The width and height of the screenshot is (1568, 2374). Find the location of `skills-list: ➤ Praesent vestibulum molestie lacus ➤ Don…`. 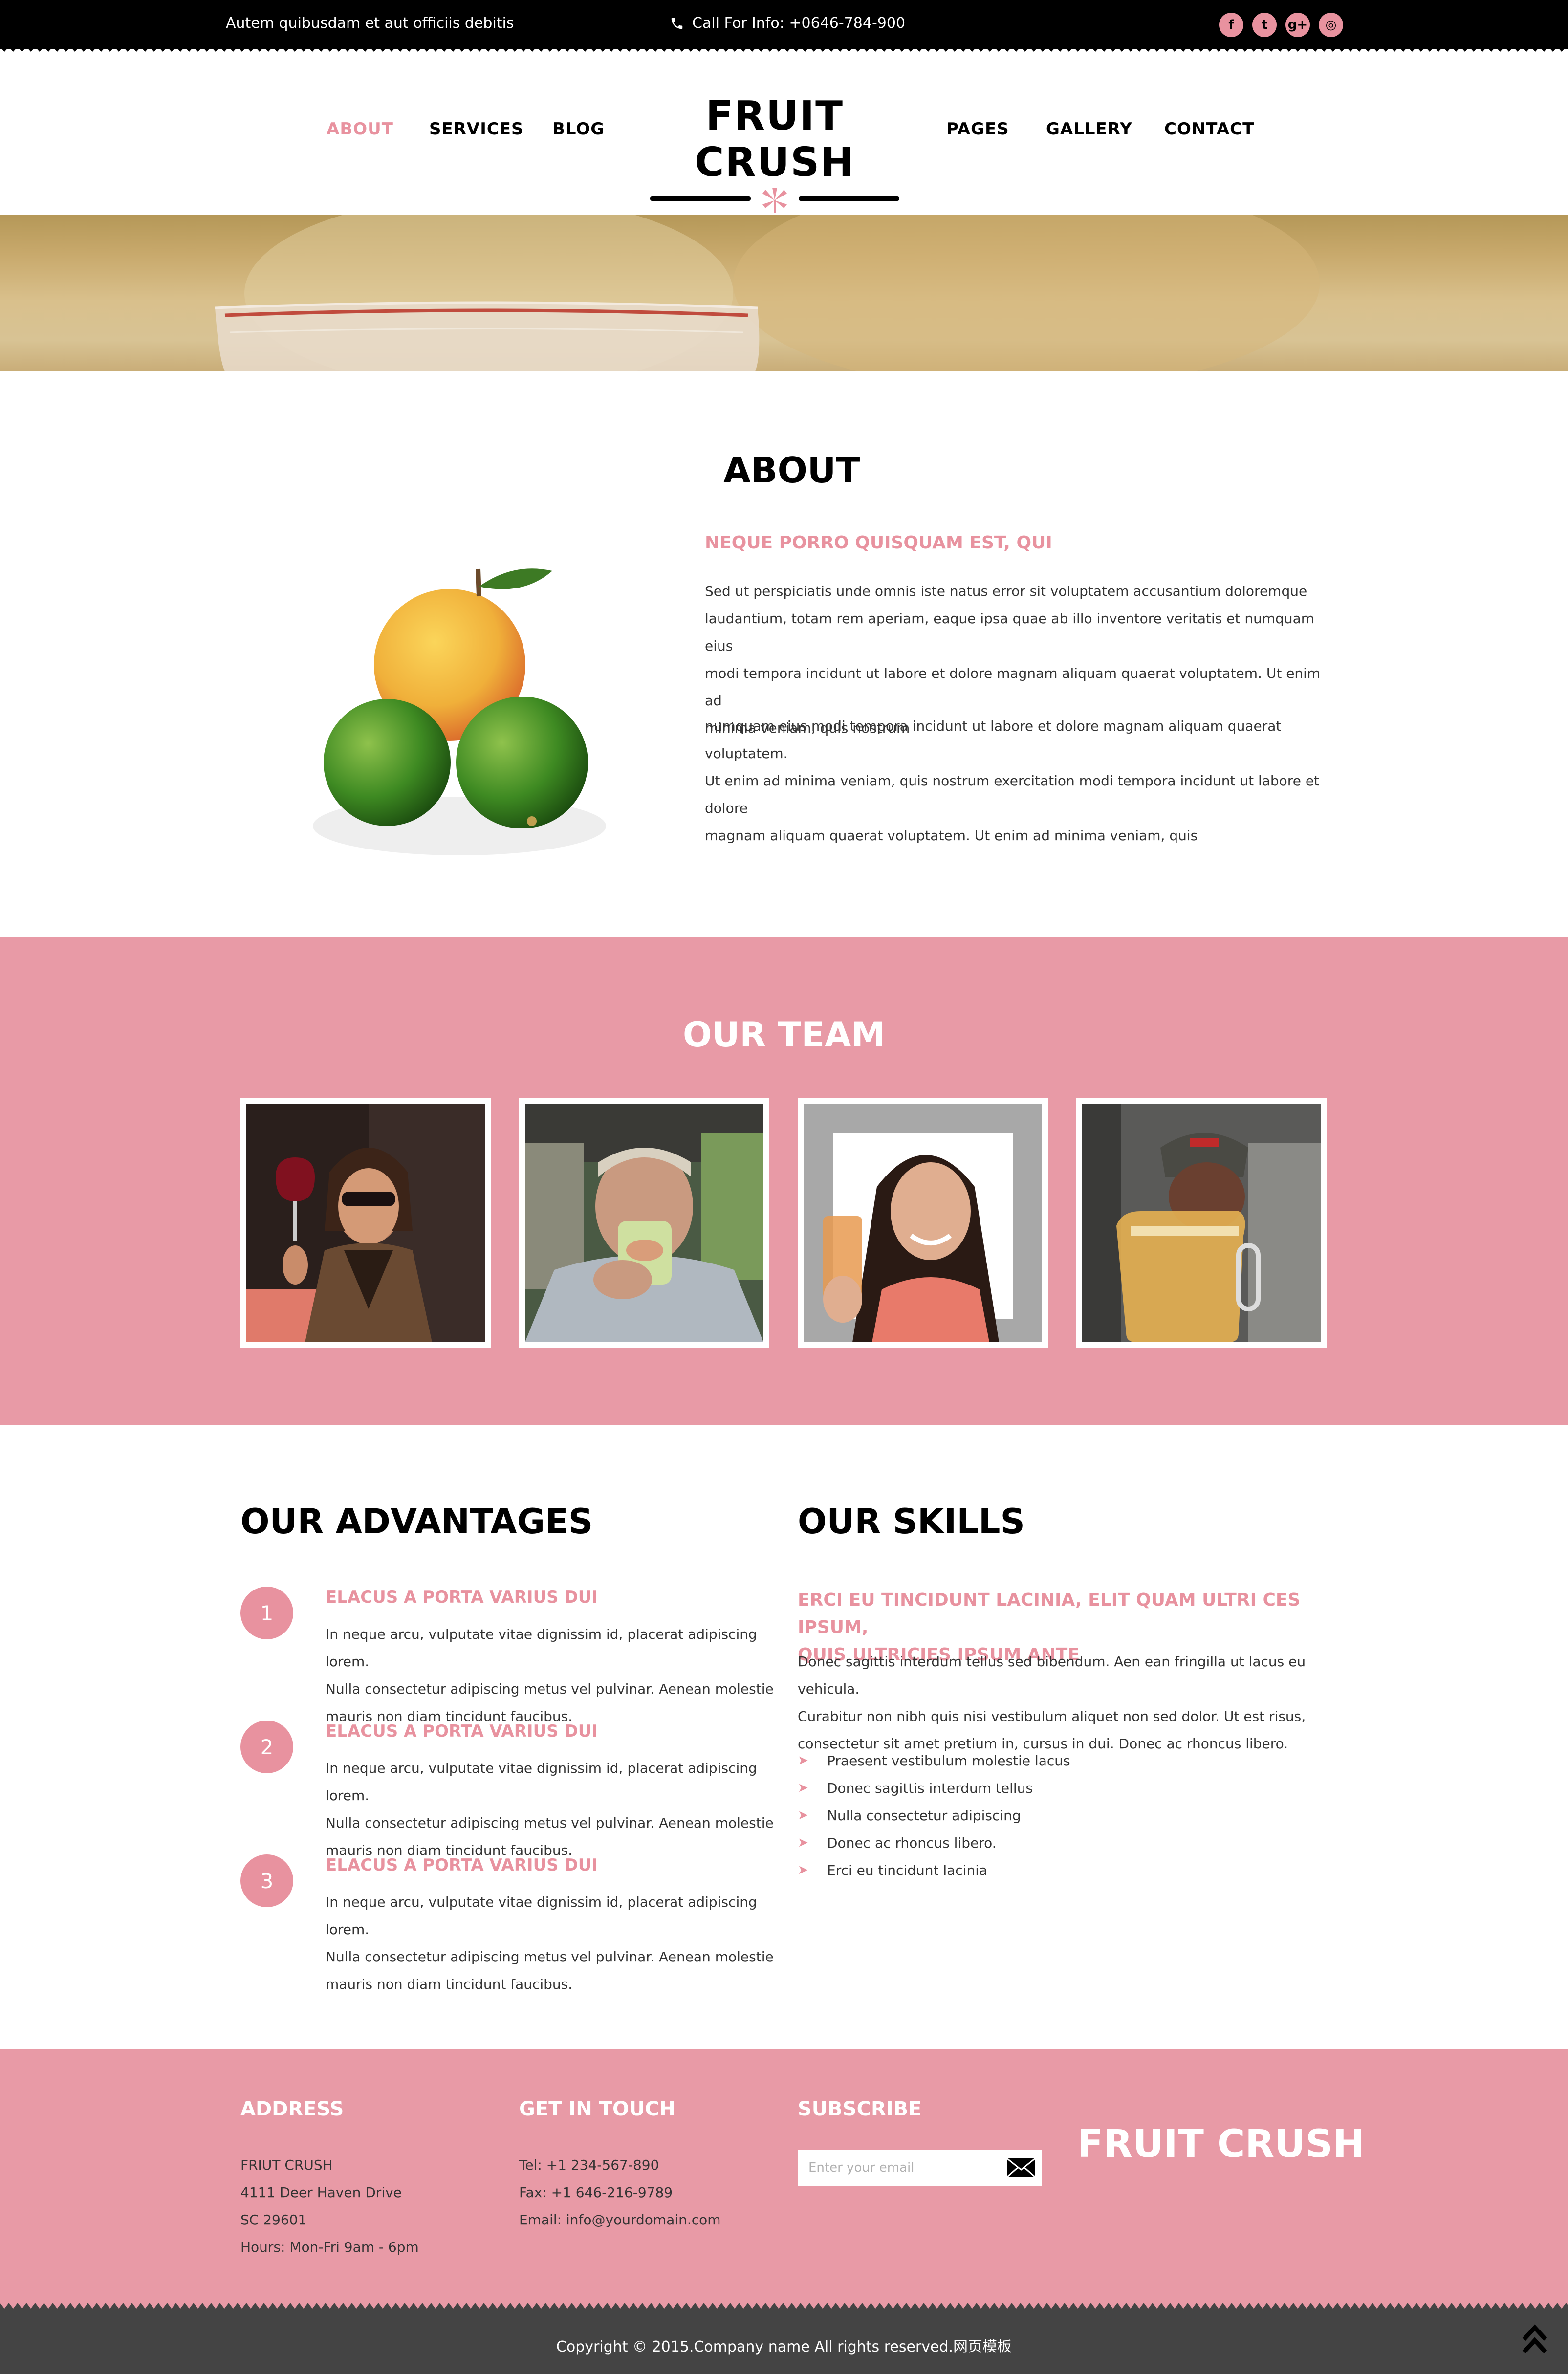

skills-list: ➤ Praesent vestibulum molestie lacus ➤ Don… is located at coordinates (934, 1816).